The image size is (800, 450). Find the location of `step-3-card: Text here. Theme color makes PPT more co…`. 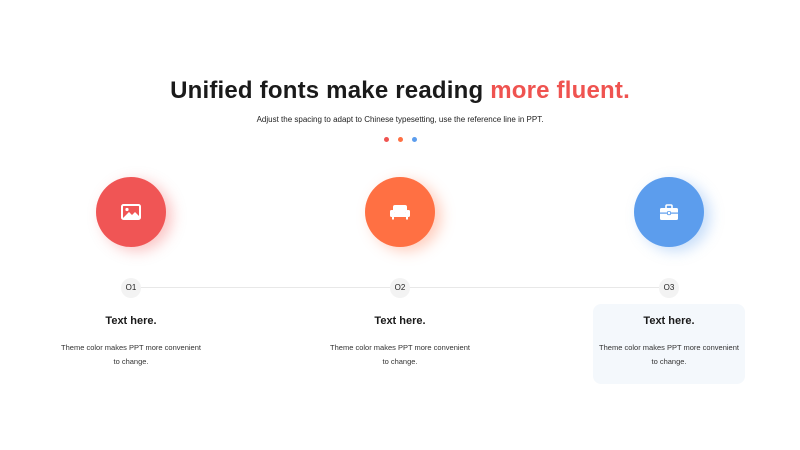

step-3-card: Text here. Theme color makes PPT more co… is located at coordinates (669, 344).